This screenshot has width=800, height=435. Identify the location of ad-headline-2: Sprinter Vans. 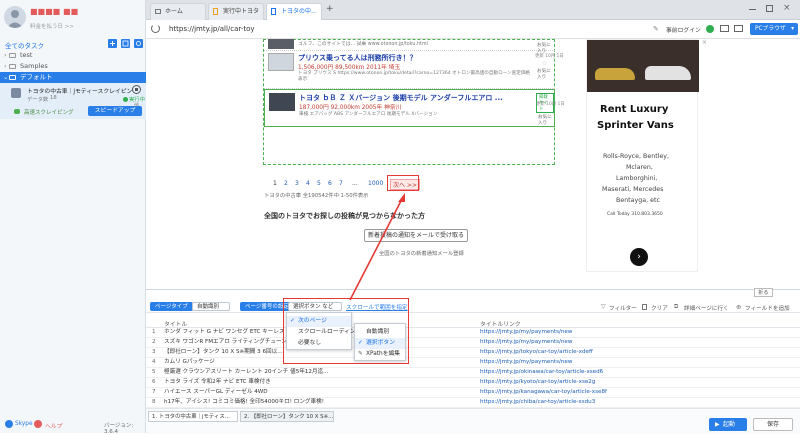
(635, 125).